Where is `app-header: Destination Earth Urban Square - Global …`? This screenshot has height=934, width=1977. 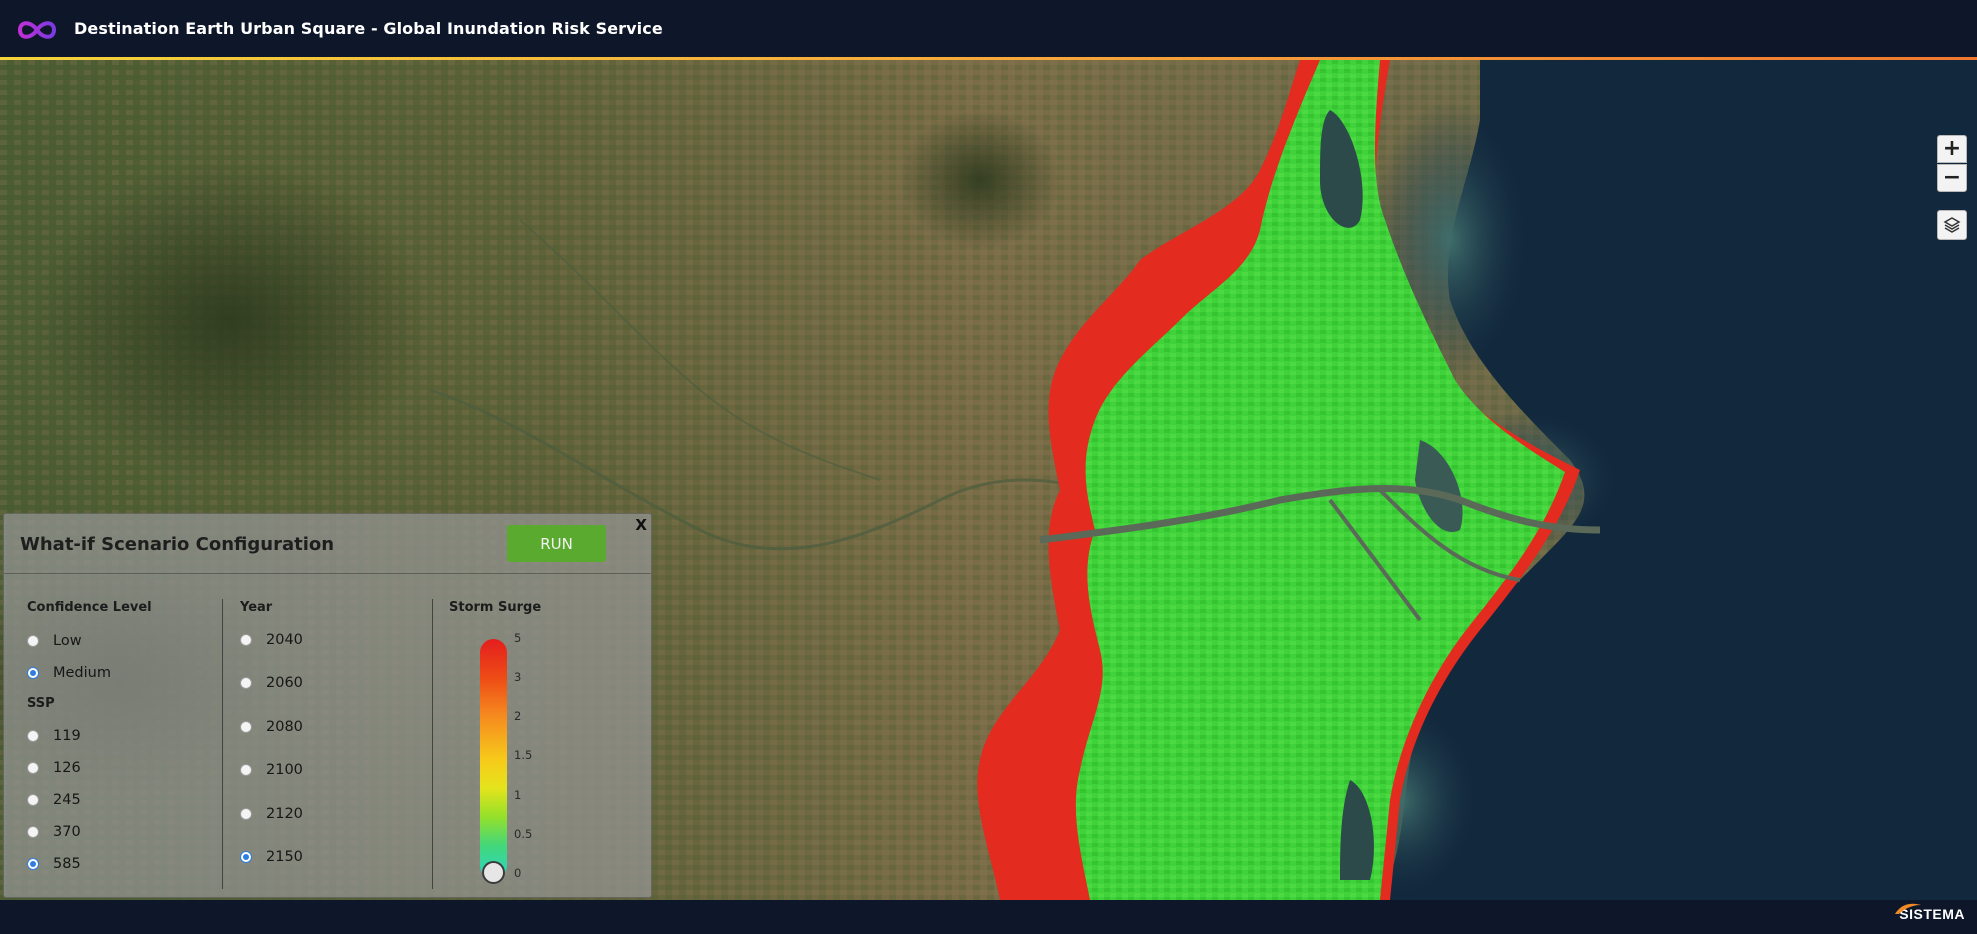
app-header: Destination Earth Urban Square - Global … is located at coordinates (988, 30).